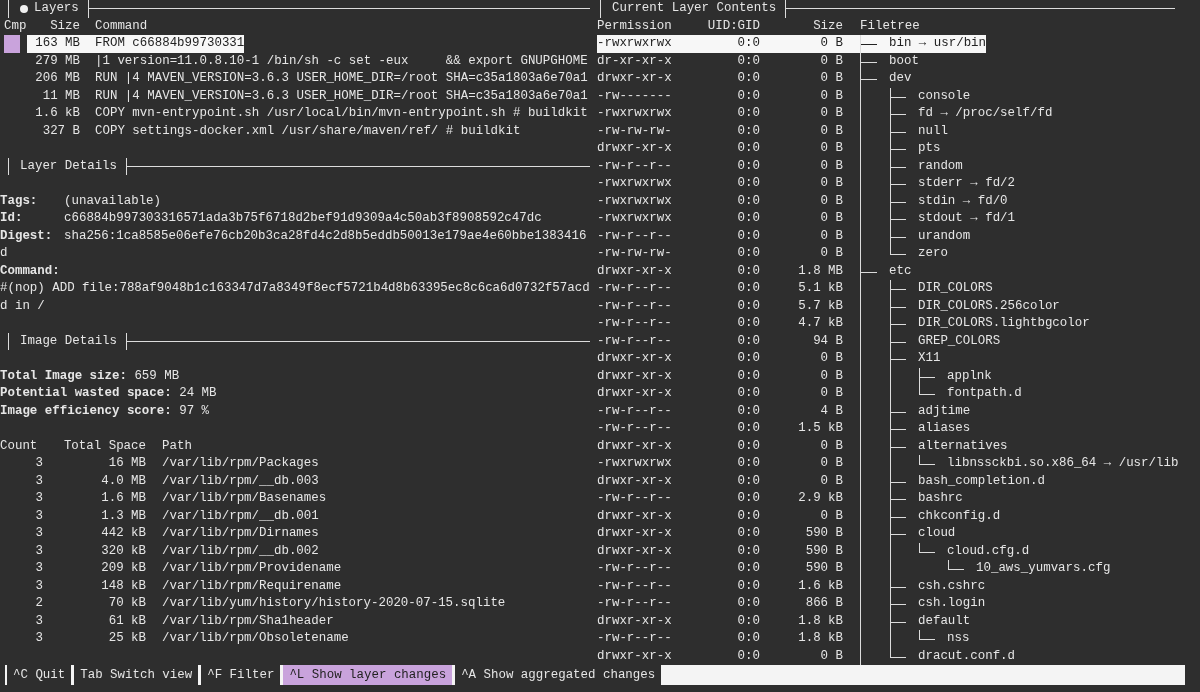 This screenshot has width=1200, height=692. What do you see at coordinates (341, 114) in the screenshot?
I see `layer-command: COPY mvn-entrypoint.sh /usr/local/bin/mvn-entrypoint.sh # buildkit` at bounding box center [341, 114].